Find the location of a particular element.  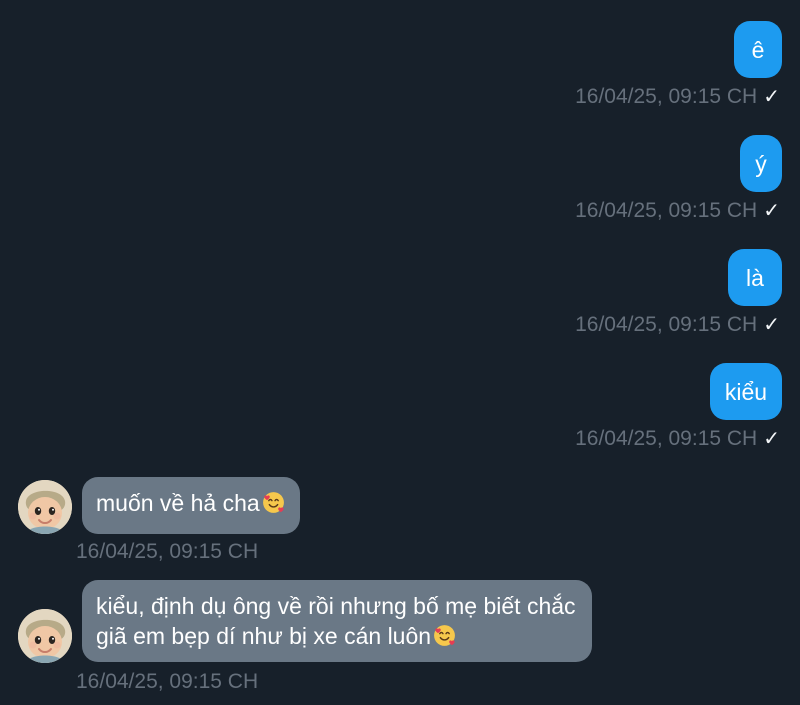

message-text: kiểu is located at coordinates (746, 391).